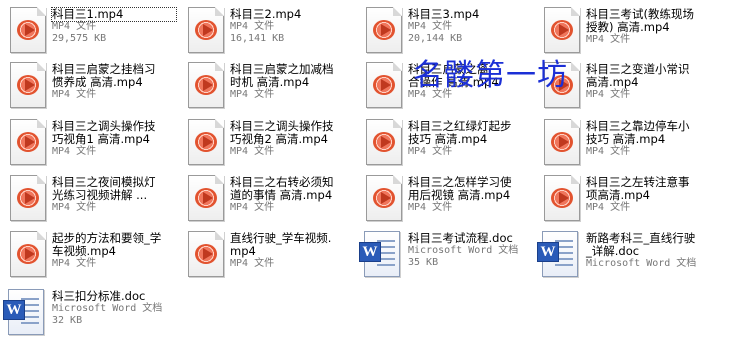 The width and height of the screenshot is (749, 346). What do you see at coordinates (618, 195) in the screenshot?
I see `file-name: 项高清.mp4` at bounding box center [618, 195].